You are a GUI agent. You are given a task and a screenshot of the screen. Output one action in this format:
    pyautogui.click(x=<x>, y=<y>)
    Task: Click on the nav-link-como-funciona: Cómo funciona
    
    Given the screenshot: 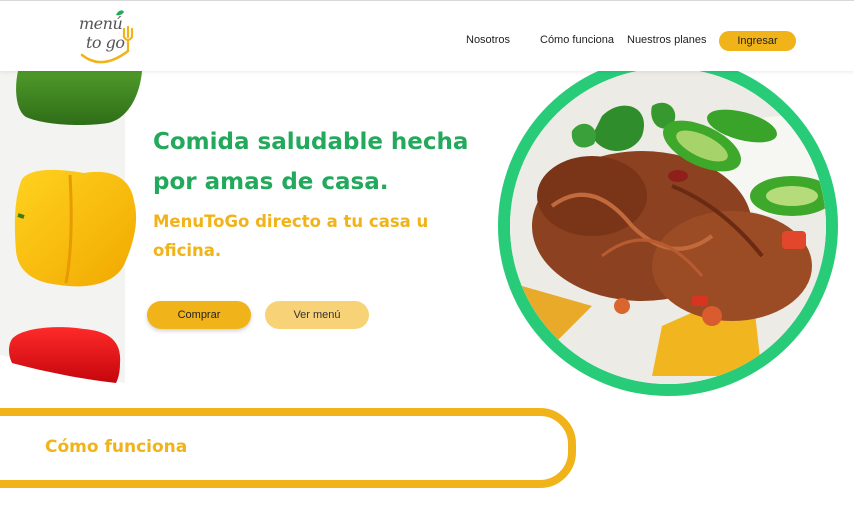 What is the action you would take?
    pyautogui.click(x=577, y=40)
    